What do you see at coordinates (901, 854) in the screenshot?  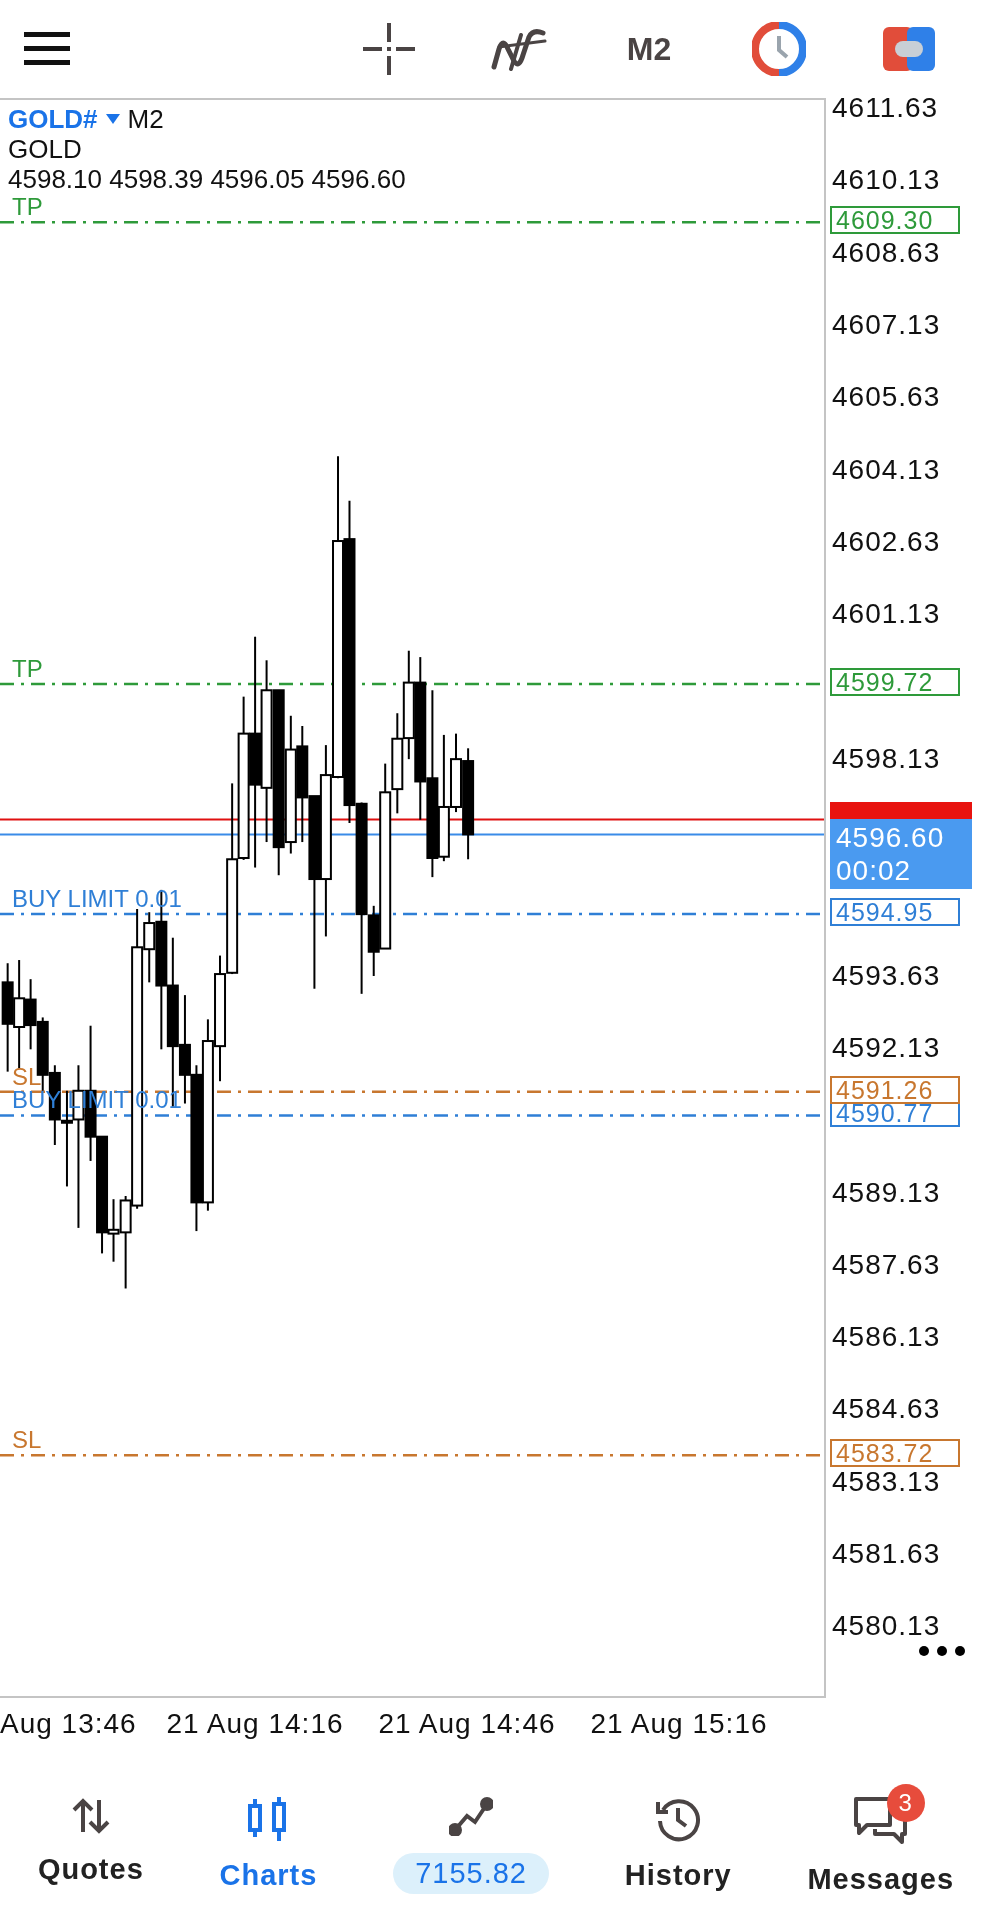 I see `bid-price-tag: 4596.60 00:02` at bounding box center [901, 854].